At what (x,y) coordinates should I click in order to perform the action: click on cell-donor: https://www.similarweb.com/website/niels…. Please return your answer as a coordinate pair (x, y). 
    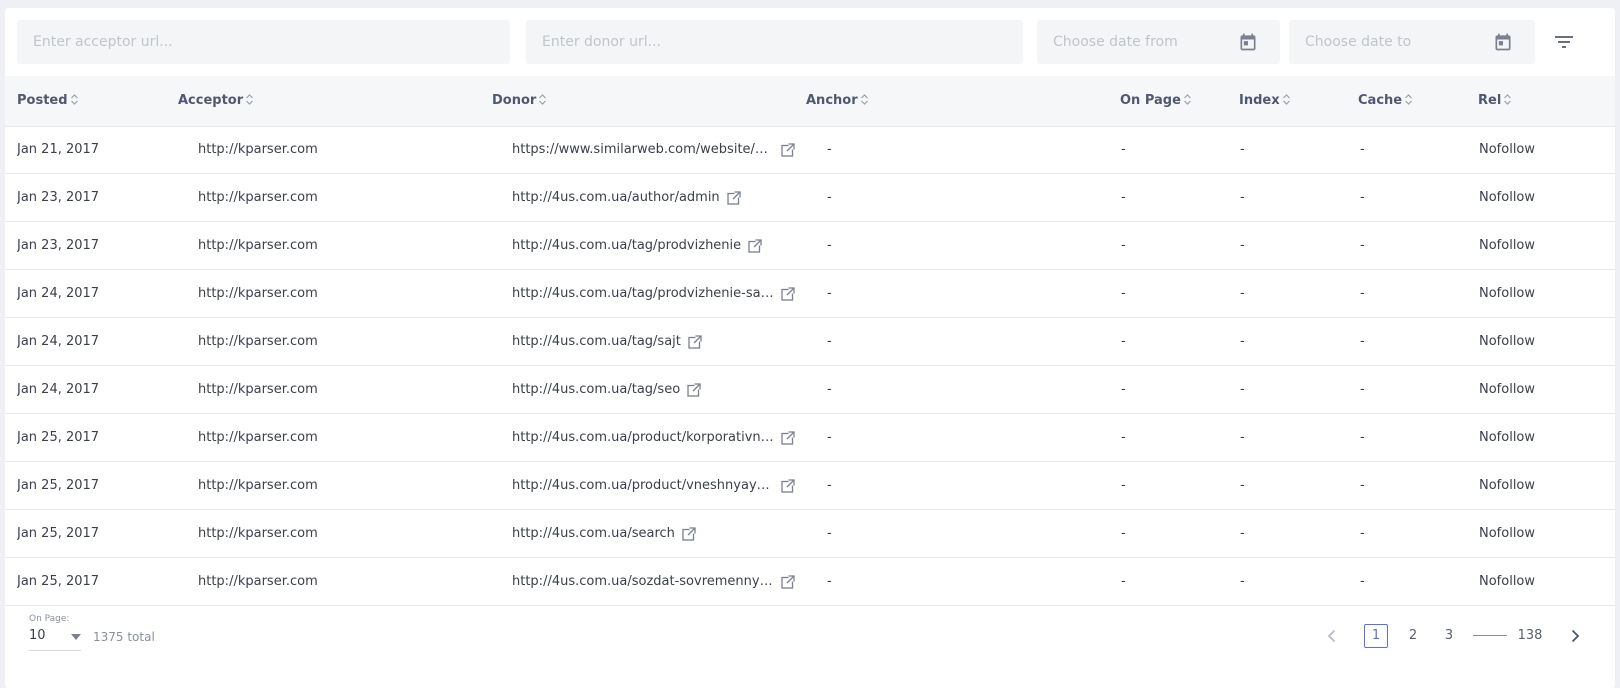
    Looking at the image, I should click on (653, 150).